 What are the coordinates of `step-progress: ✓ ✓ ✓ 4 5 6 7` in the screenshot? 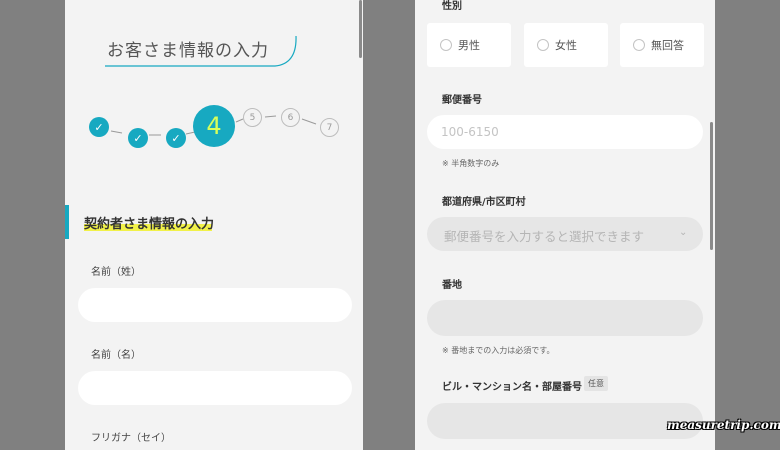 It's located at (214, 125).